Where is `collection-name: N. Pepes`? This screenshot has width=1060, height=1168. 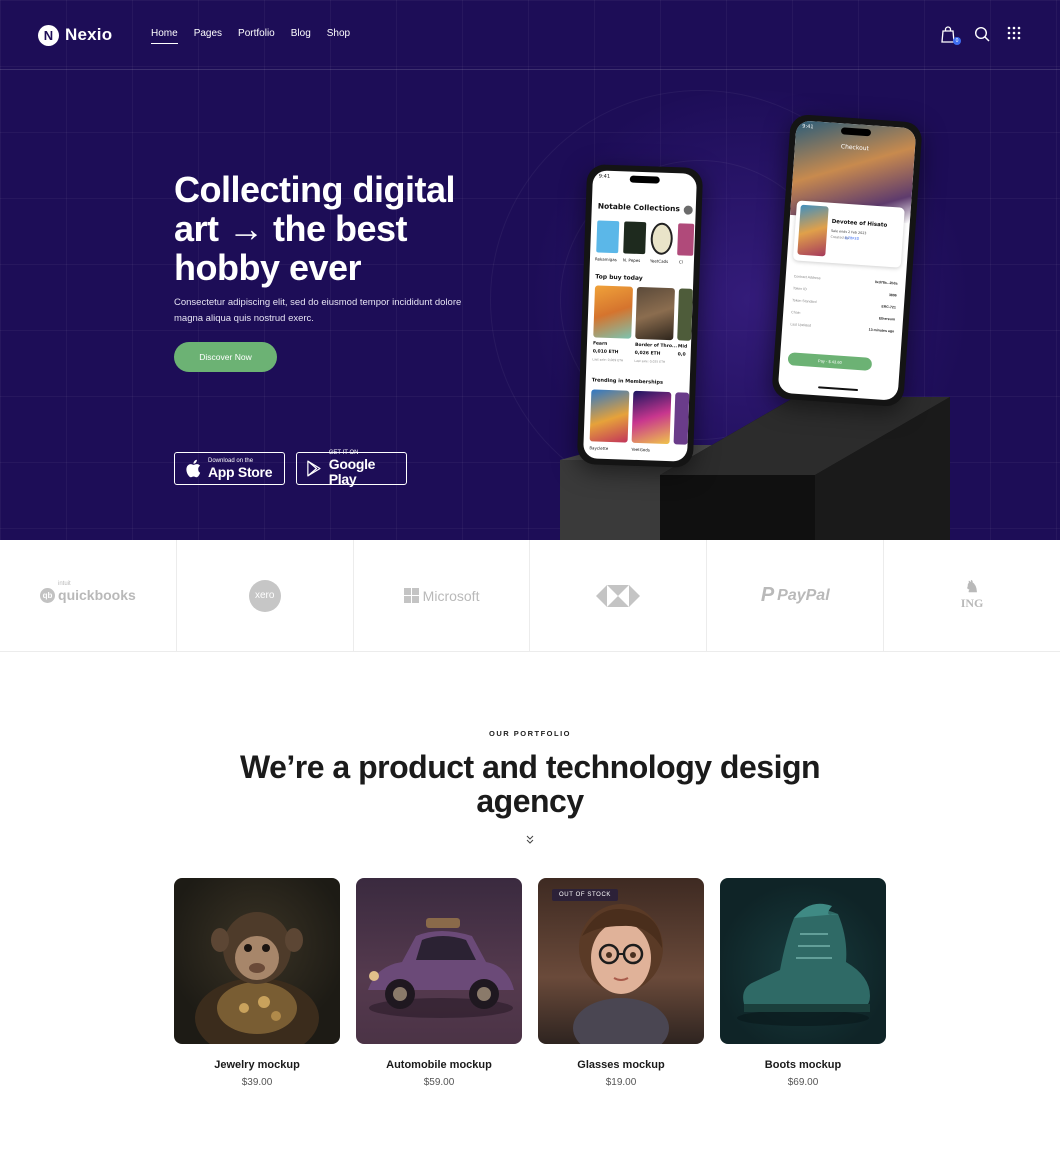
collection-name: N. Pepes is located at coordinates (631, 260).